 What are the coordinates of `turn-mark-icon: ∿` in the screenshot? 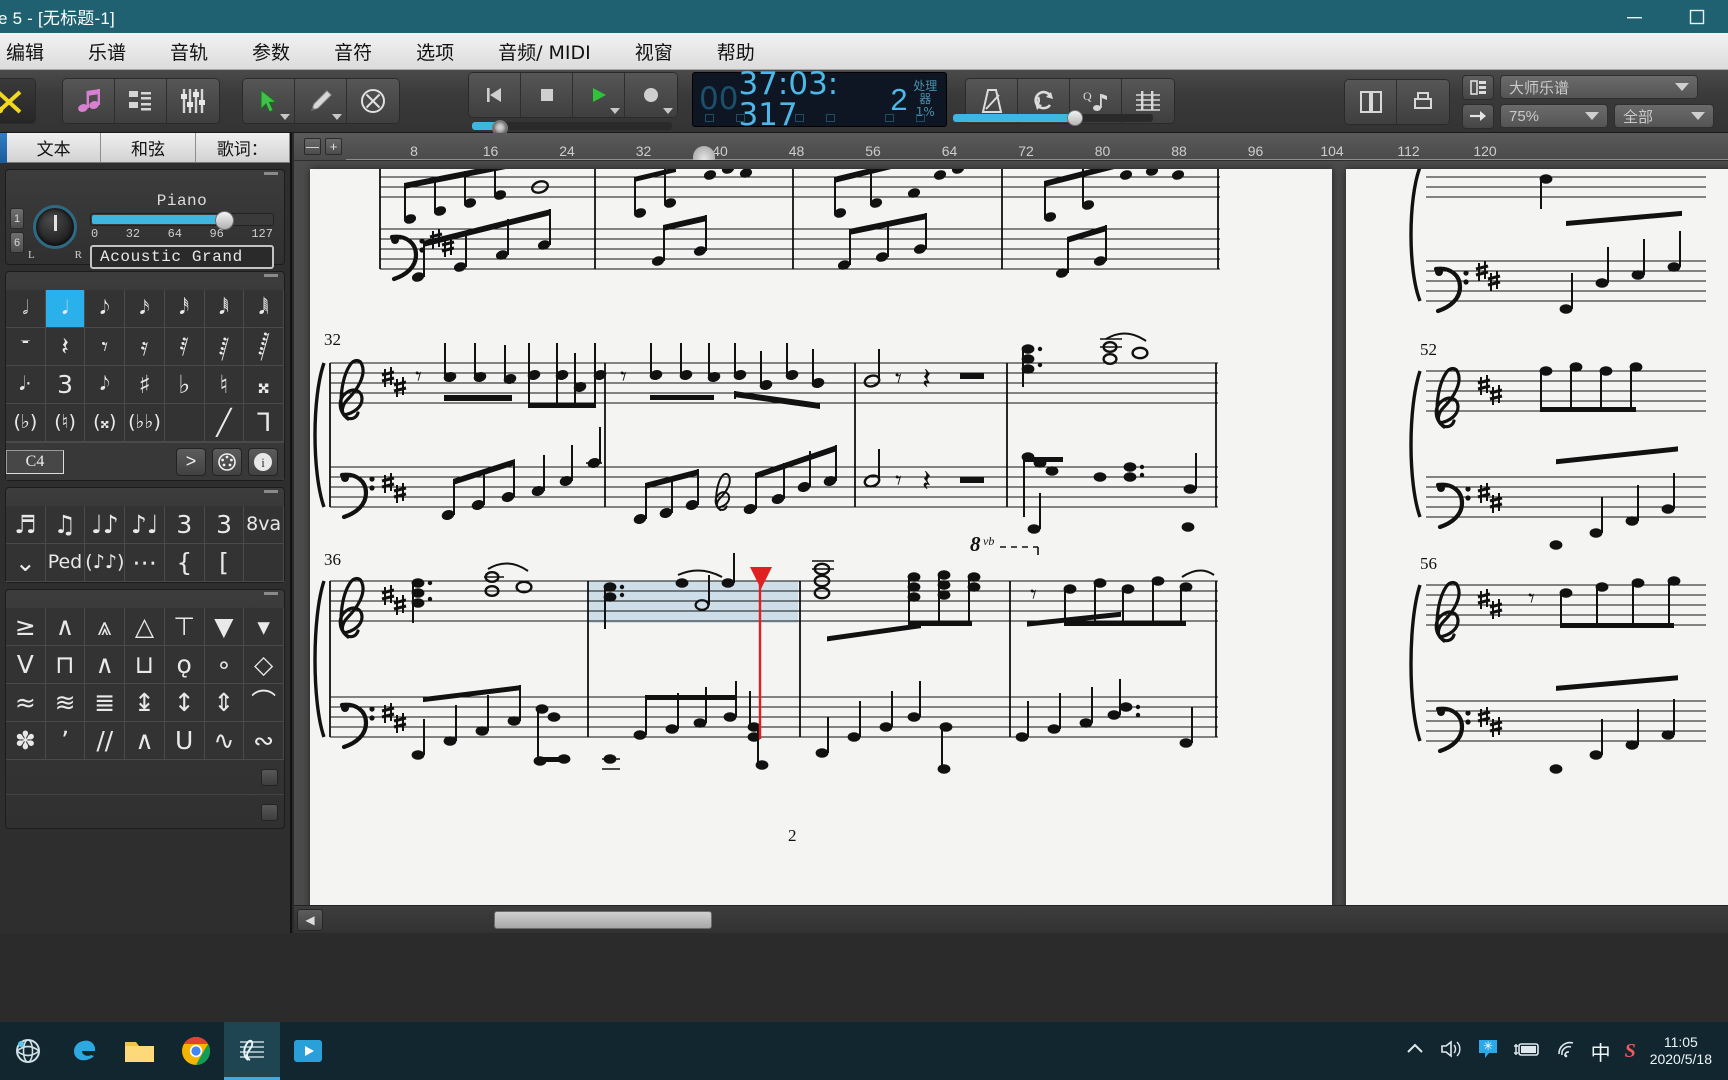 It's located at (224, 741).